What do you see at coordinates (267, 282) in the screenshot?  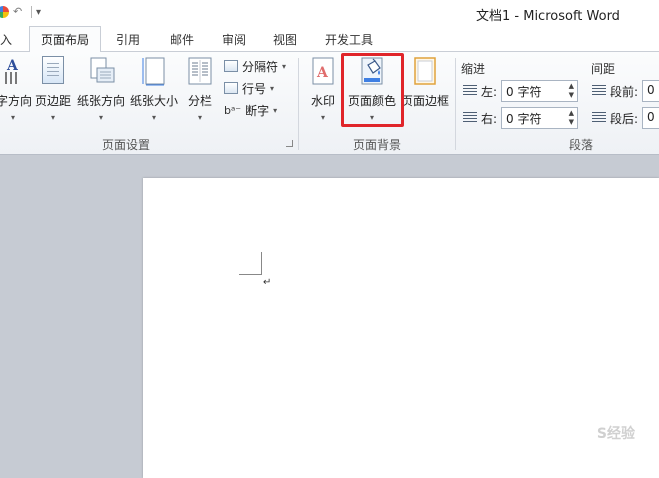 I see `paragraph-mark: ↵` at bounding box center [267, 282].